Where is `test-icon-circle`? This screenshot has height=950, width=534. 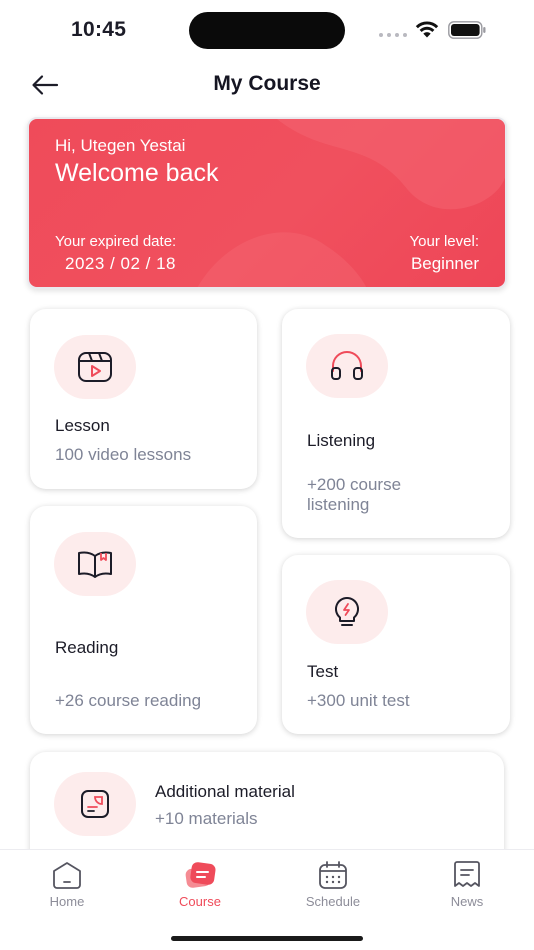 test-icon-circle is located at coordinates (347, 612).